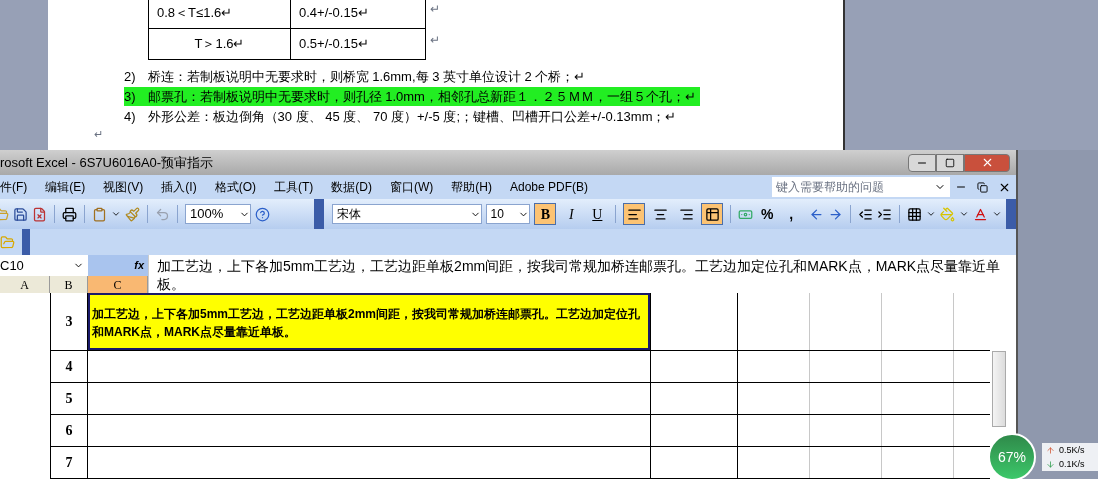 Image resolution: width=1098 pixels, height=479 pixels. What do you see at coordinates (861, 187) in the screenshot?
I see `help-search-field: 键入需要帮助的问题` at bounding box center [861, 187].